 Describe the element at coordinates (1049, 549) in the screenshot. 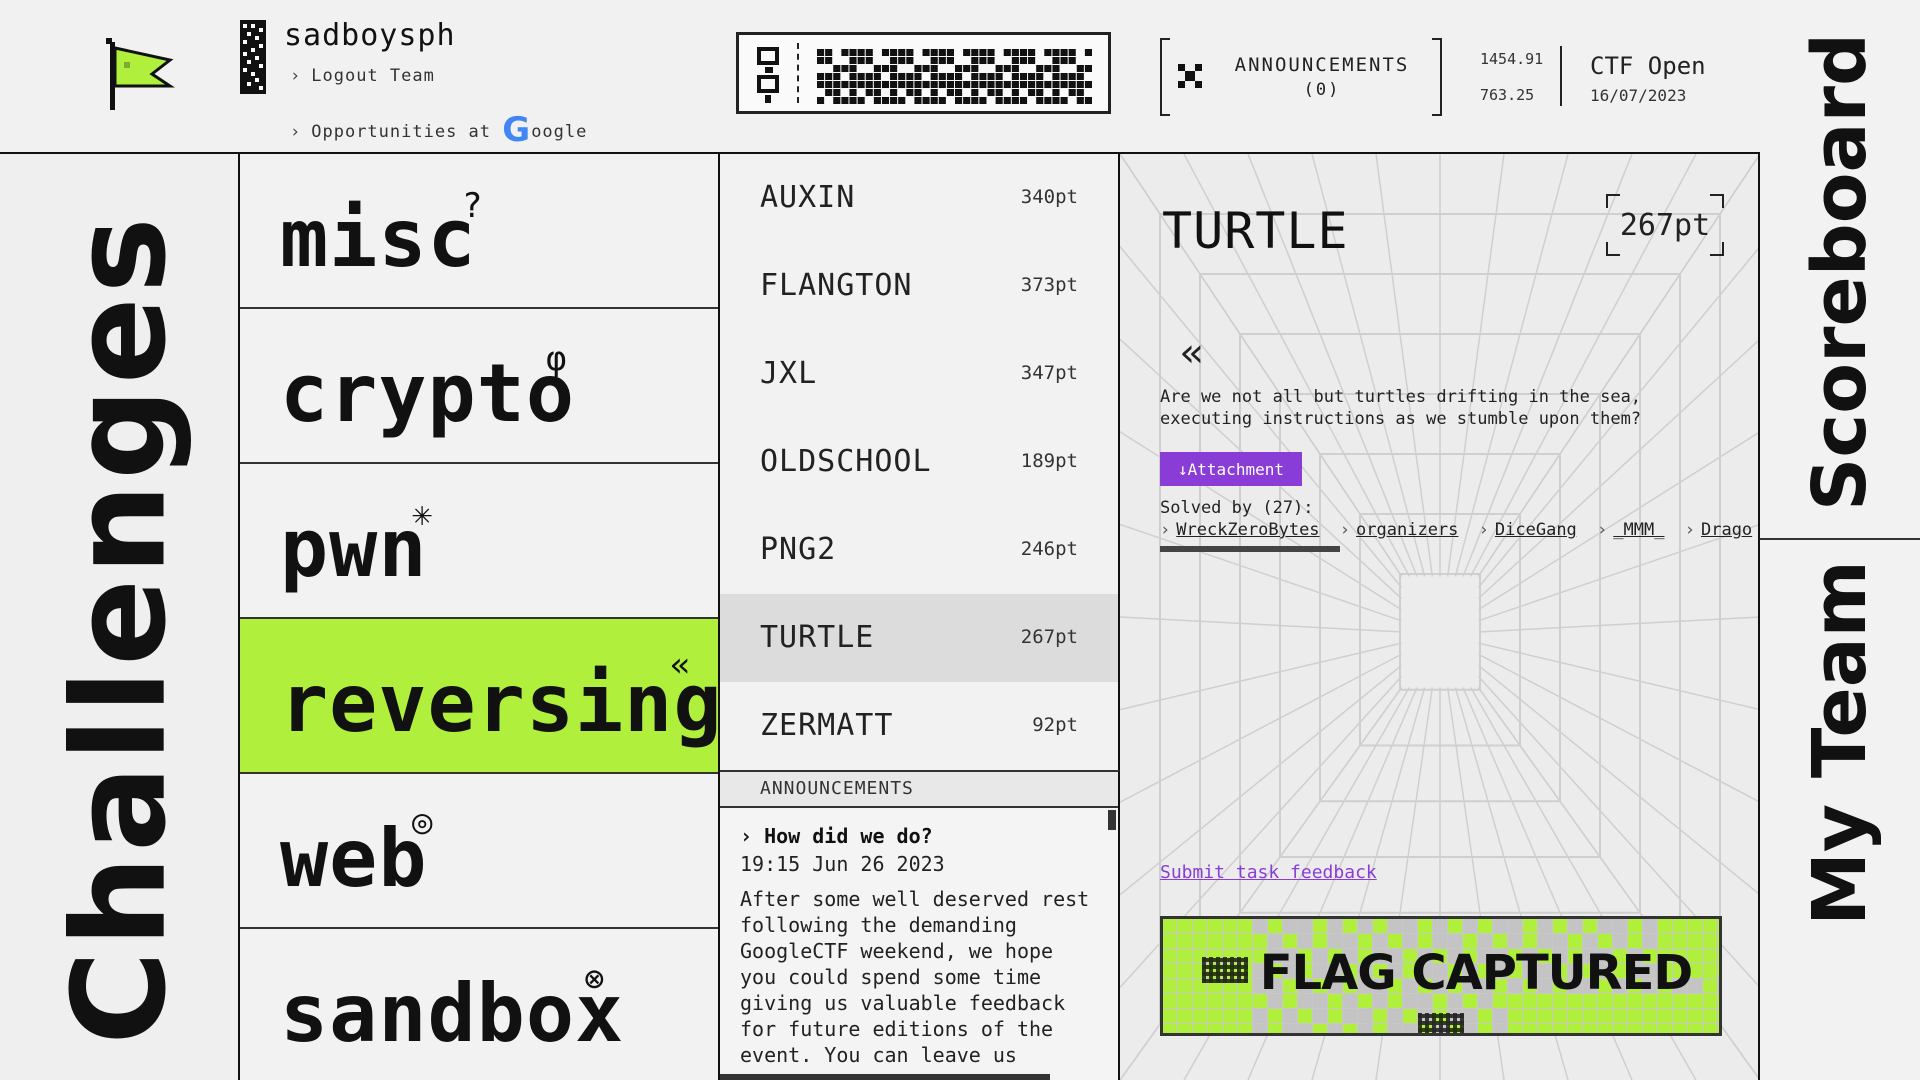

I see `challenge-points: 246pt` at that location.